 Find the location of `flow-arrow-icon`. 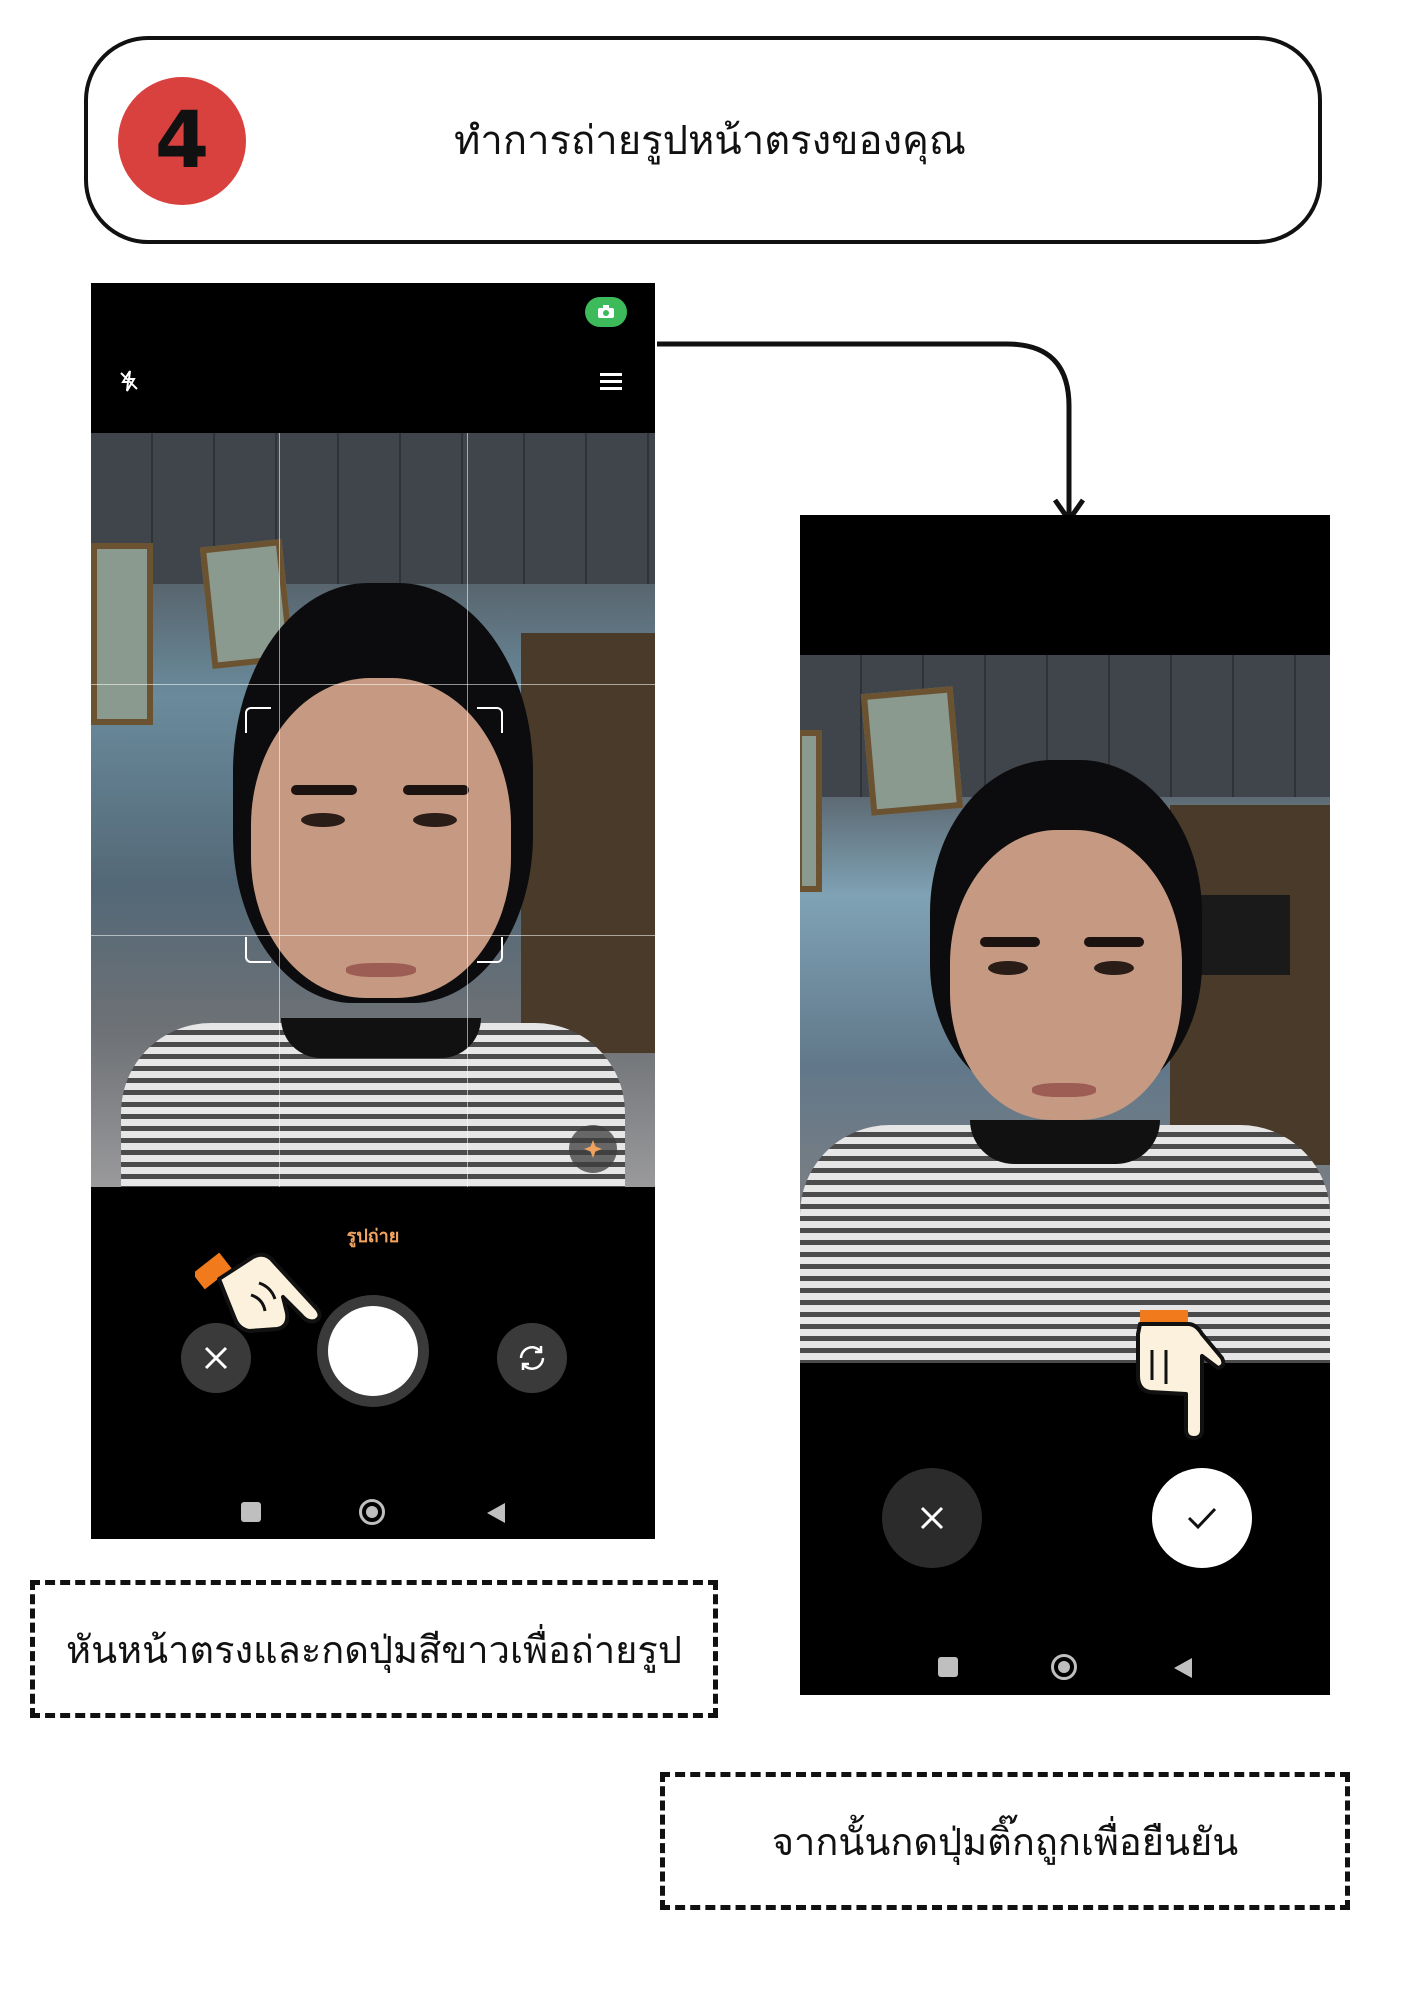

flow-arrow-icon is located at coordinates (871, 433).